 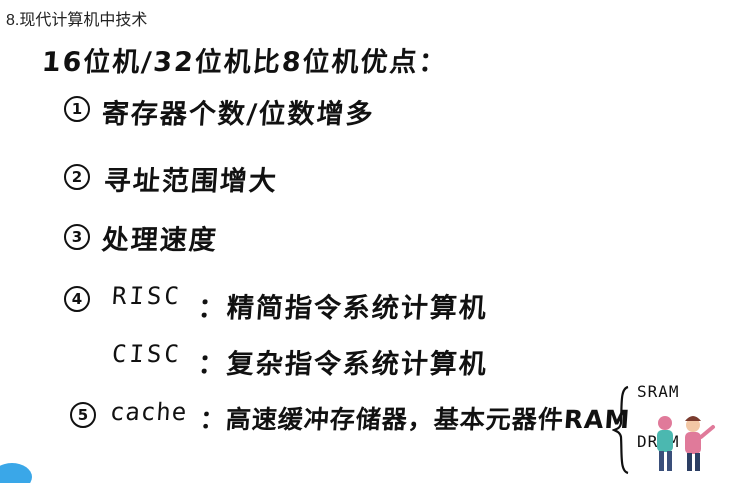 What do you see at coordinates (658, 391) in the screenshot?
I see `memory-type-sram: SRAM` at bounding box center [658, 391].